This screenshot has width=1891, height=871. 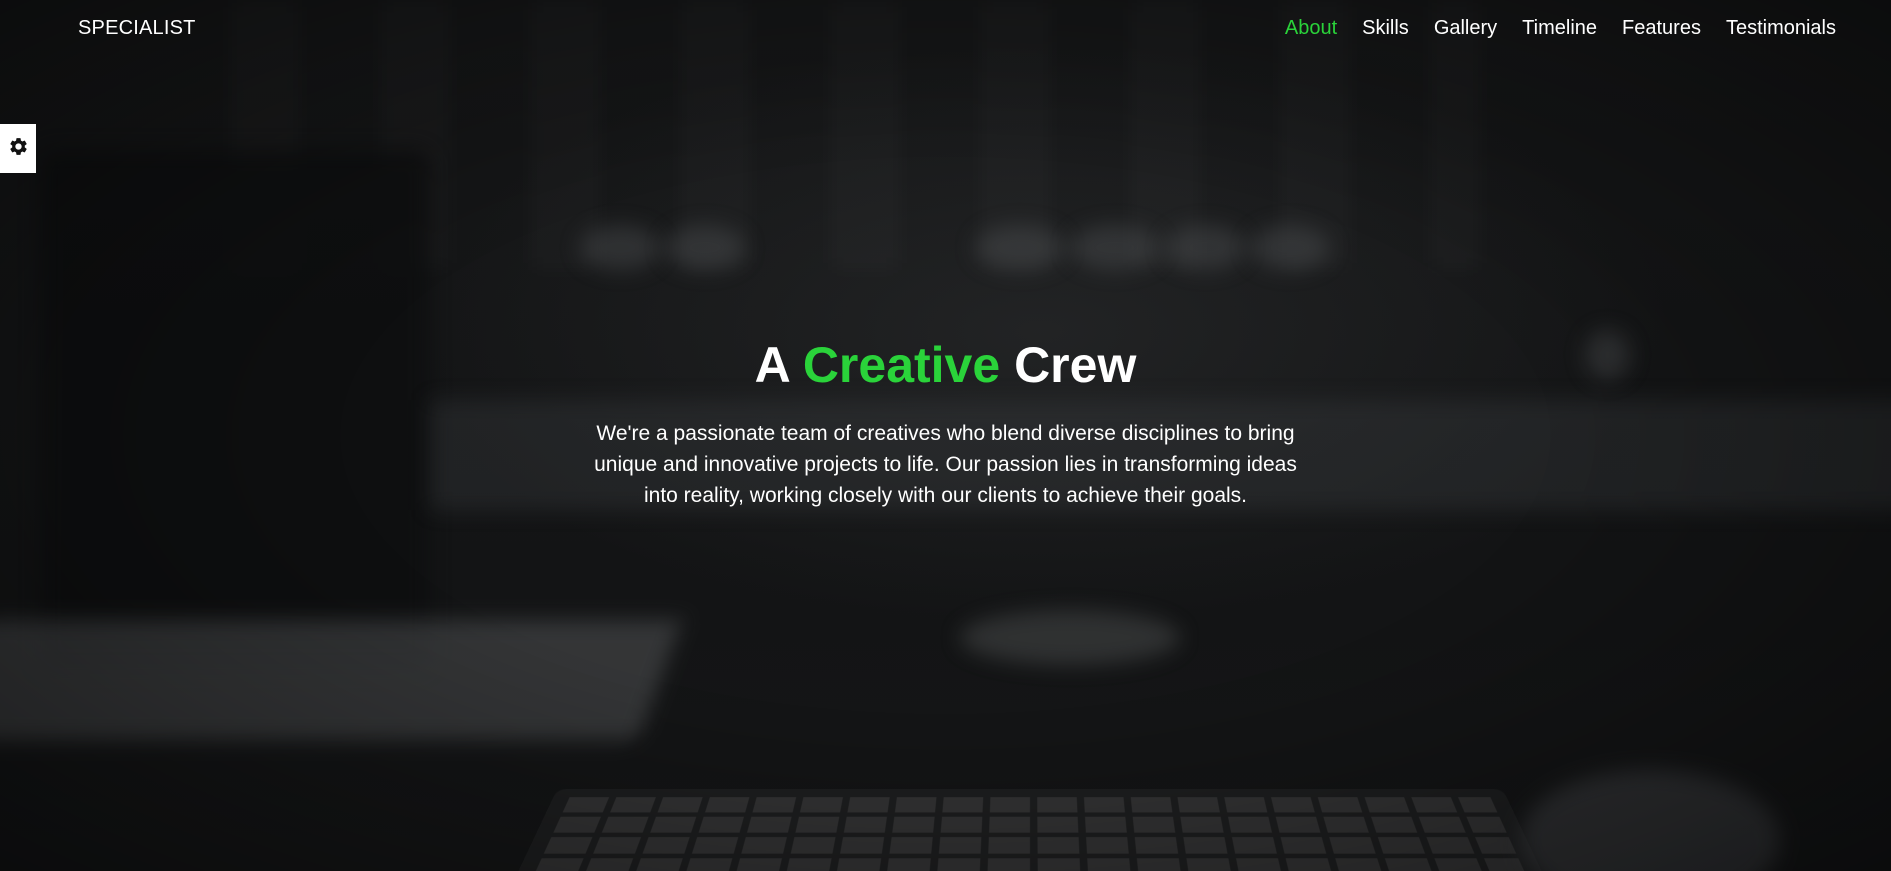 I want to click on gear-icon, so click(x=18, y=149).